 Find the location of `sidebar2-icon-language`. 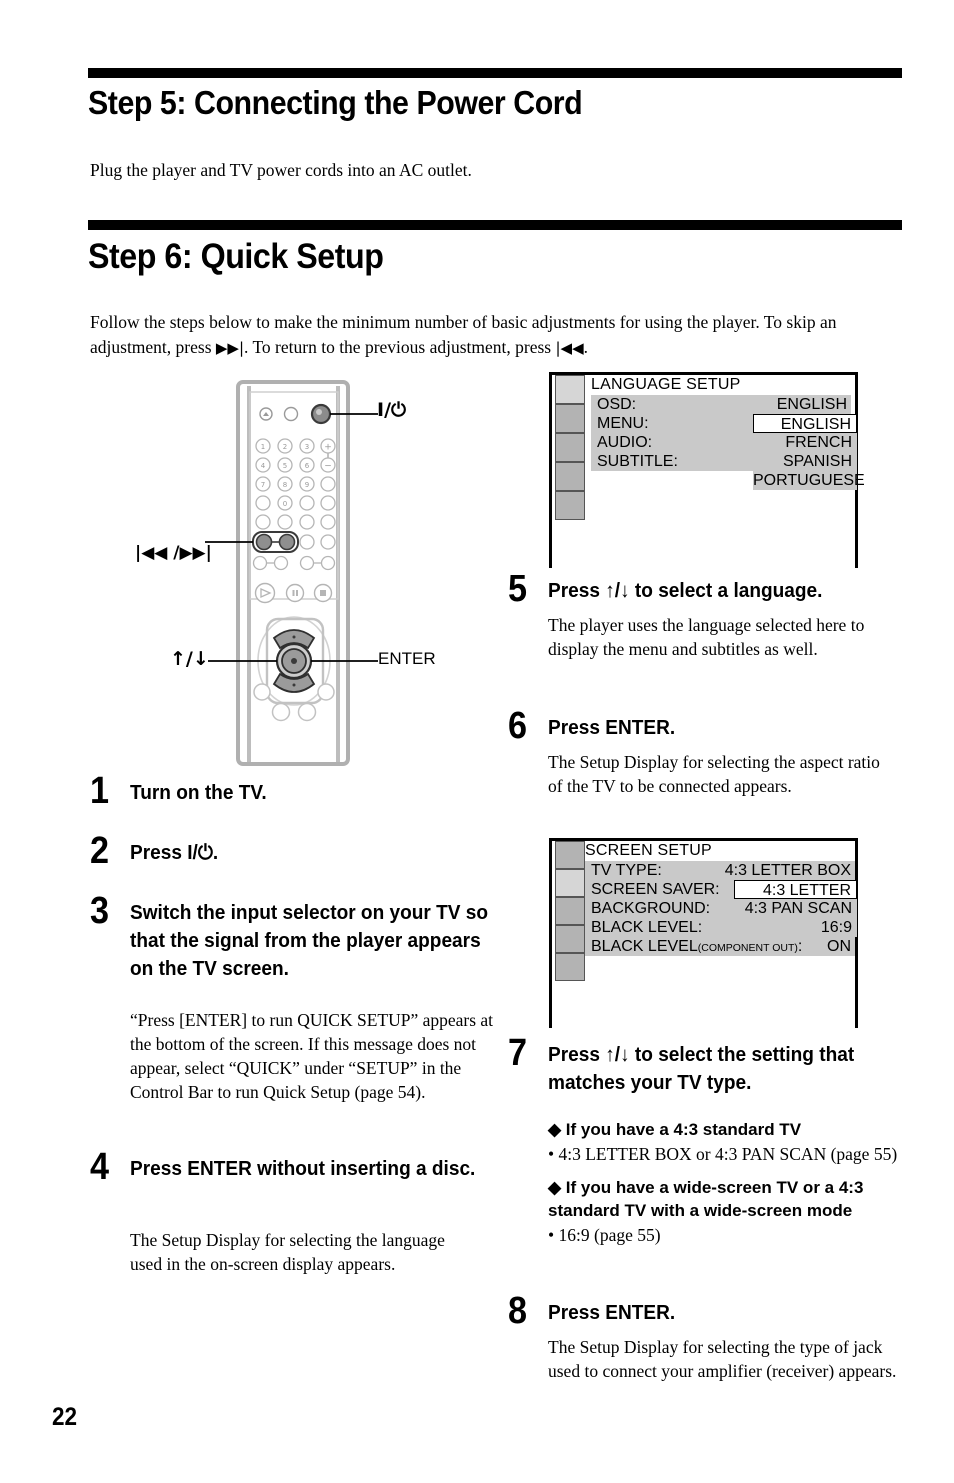

sidebar2-icon-language is located at coordinates (570, 855).